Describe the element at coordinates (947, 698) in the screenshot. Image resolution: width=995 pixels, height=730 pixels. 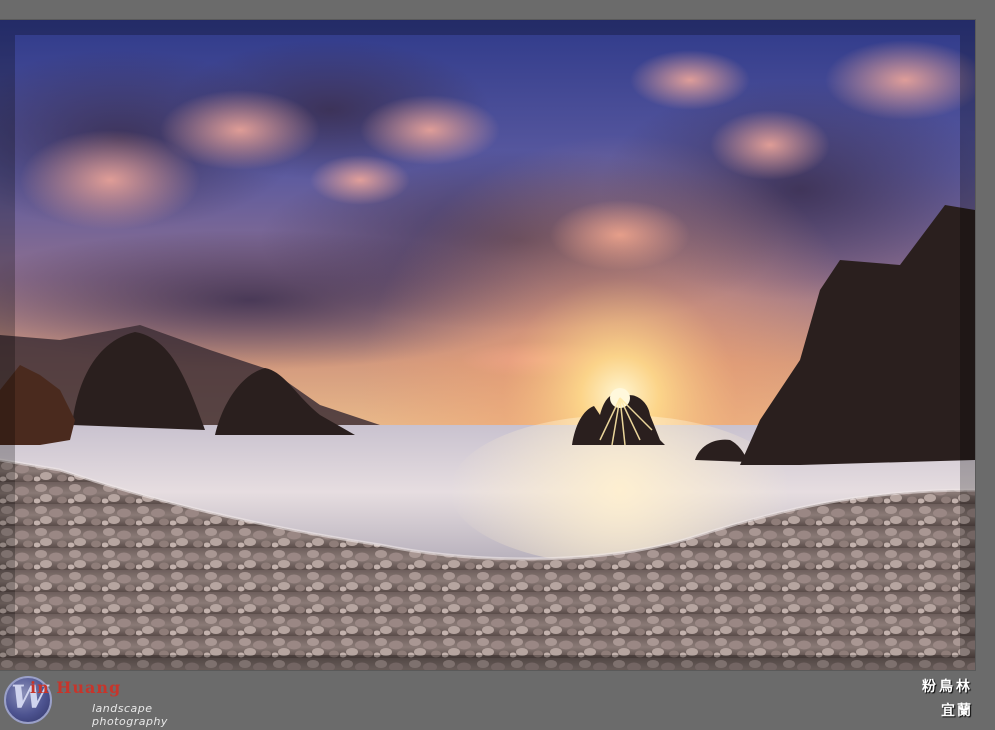
I see `location-caption: 粉鳥林 宜蘭` at that location.